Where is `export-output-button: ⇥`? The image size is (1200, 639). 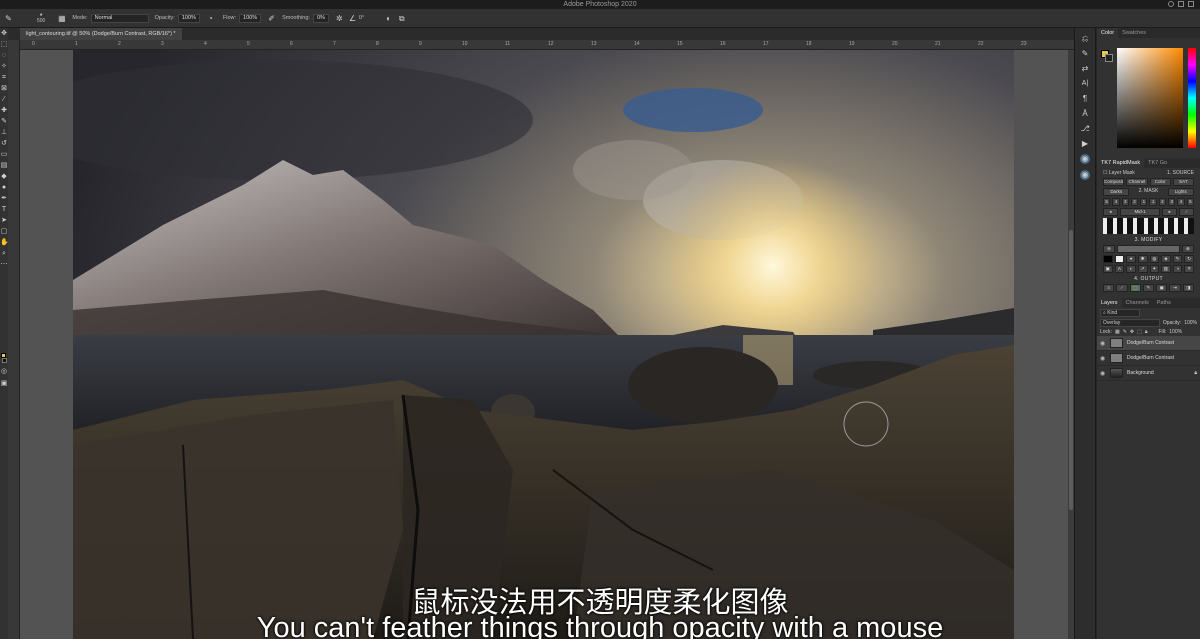 export-output-button: ⇥ is located at coordinates (1175, 288).